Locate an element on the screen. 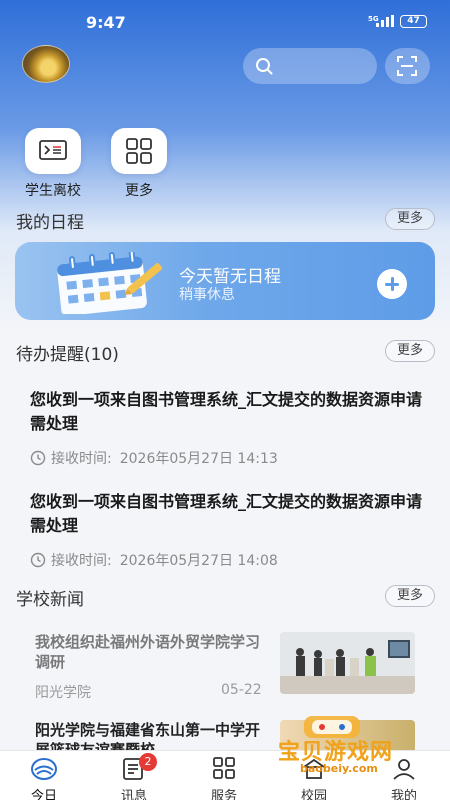 This screenshot has height=800, width=450. news-item: 我校组织赴福州外语外贸学院学习调研 阳光学院 05-22 is located at coordinates (225, 666).